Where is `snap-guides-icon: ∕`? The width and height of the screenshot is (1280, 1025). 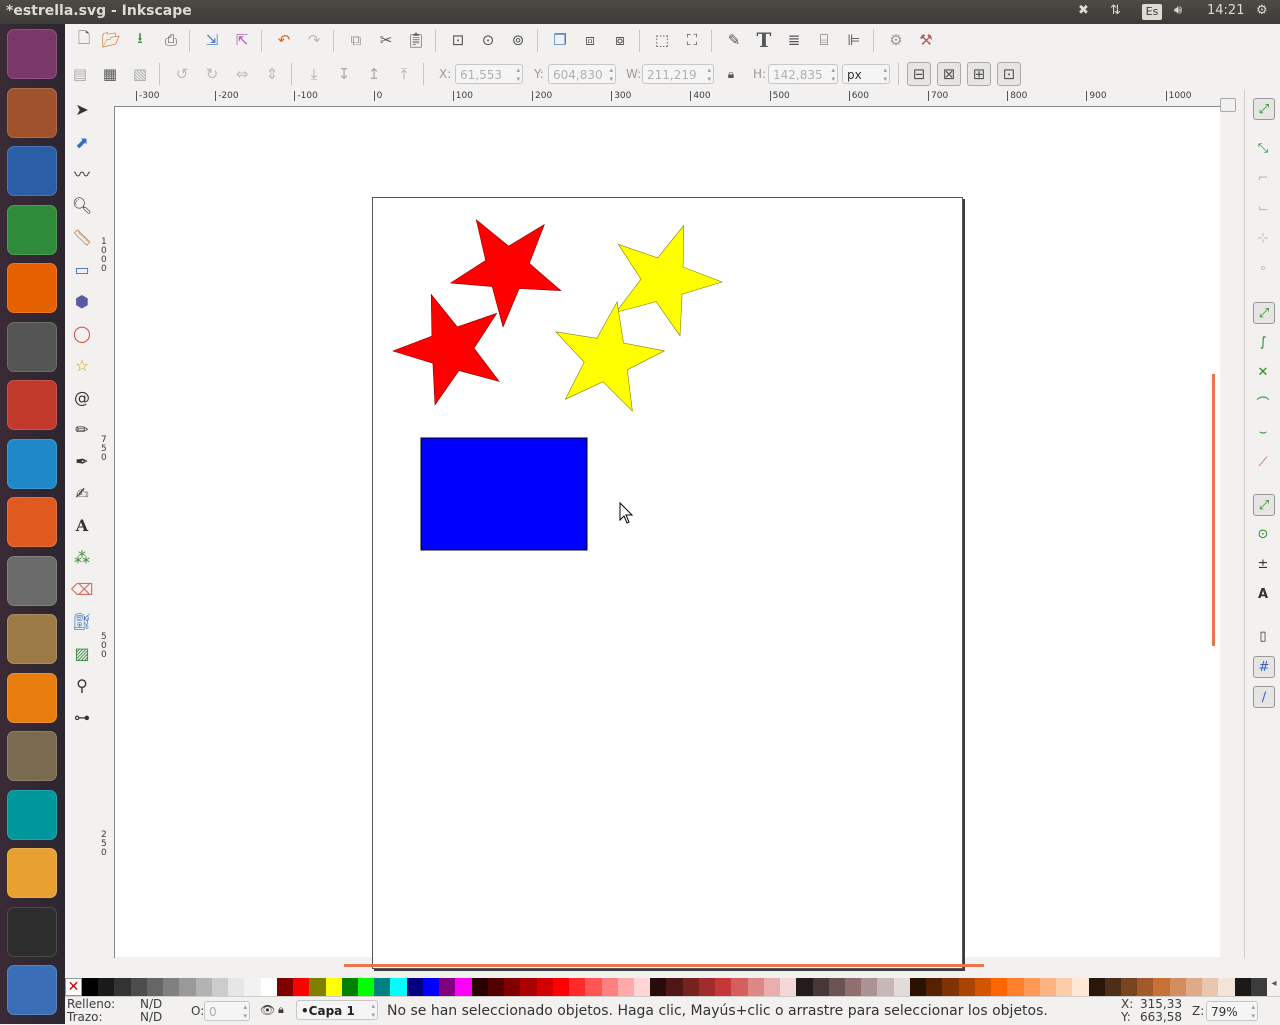
snap-guides-icon: ∕ is located at coordinates (1264, 697).